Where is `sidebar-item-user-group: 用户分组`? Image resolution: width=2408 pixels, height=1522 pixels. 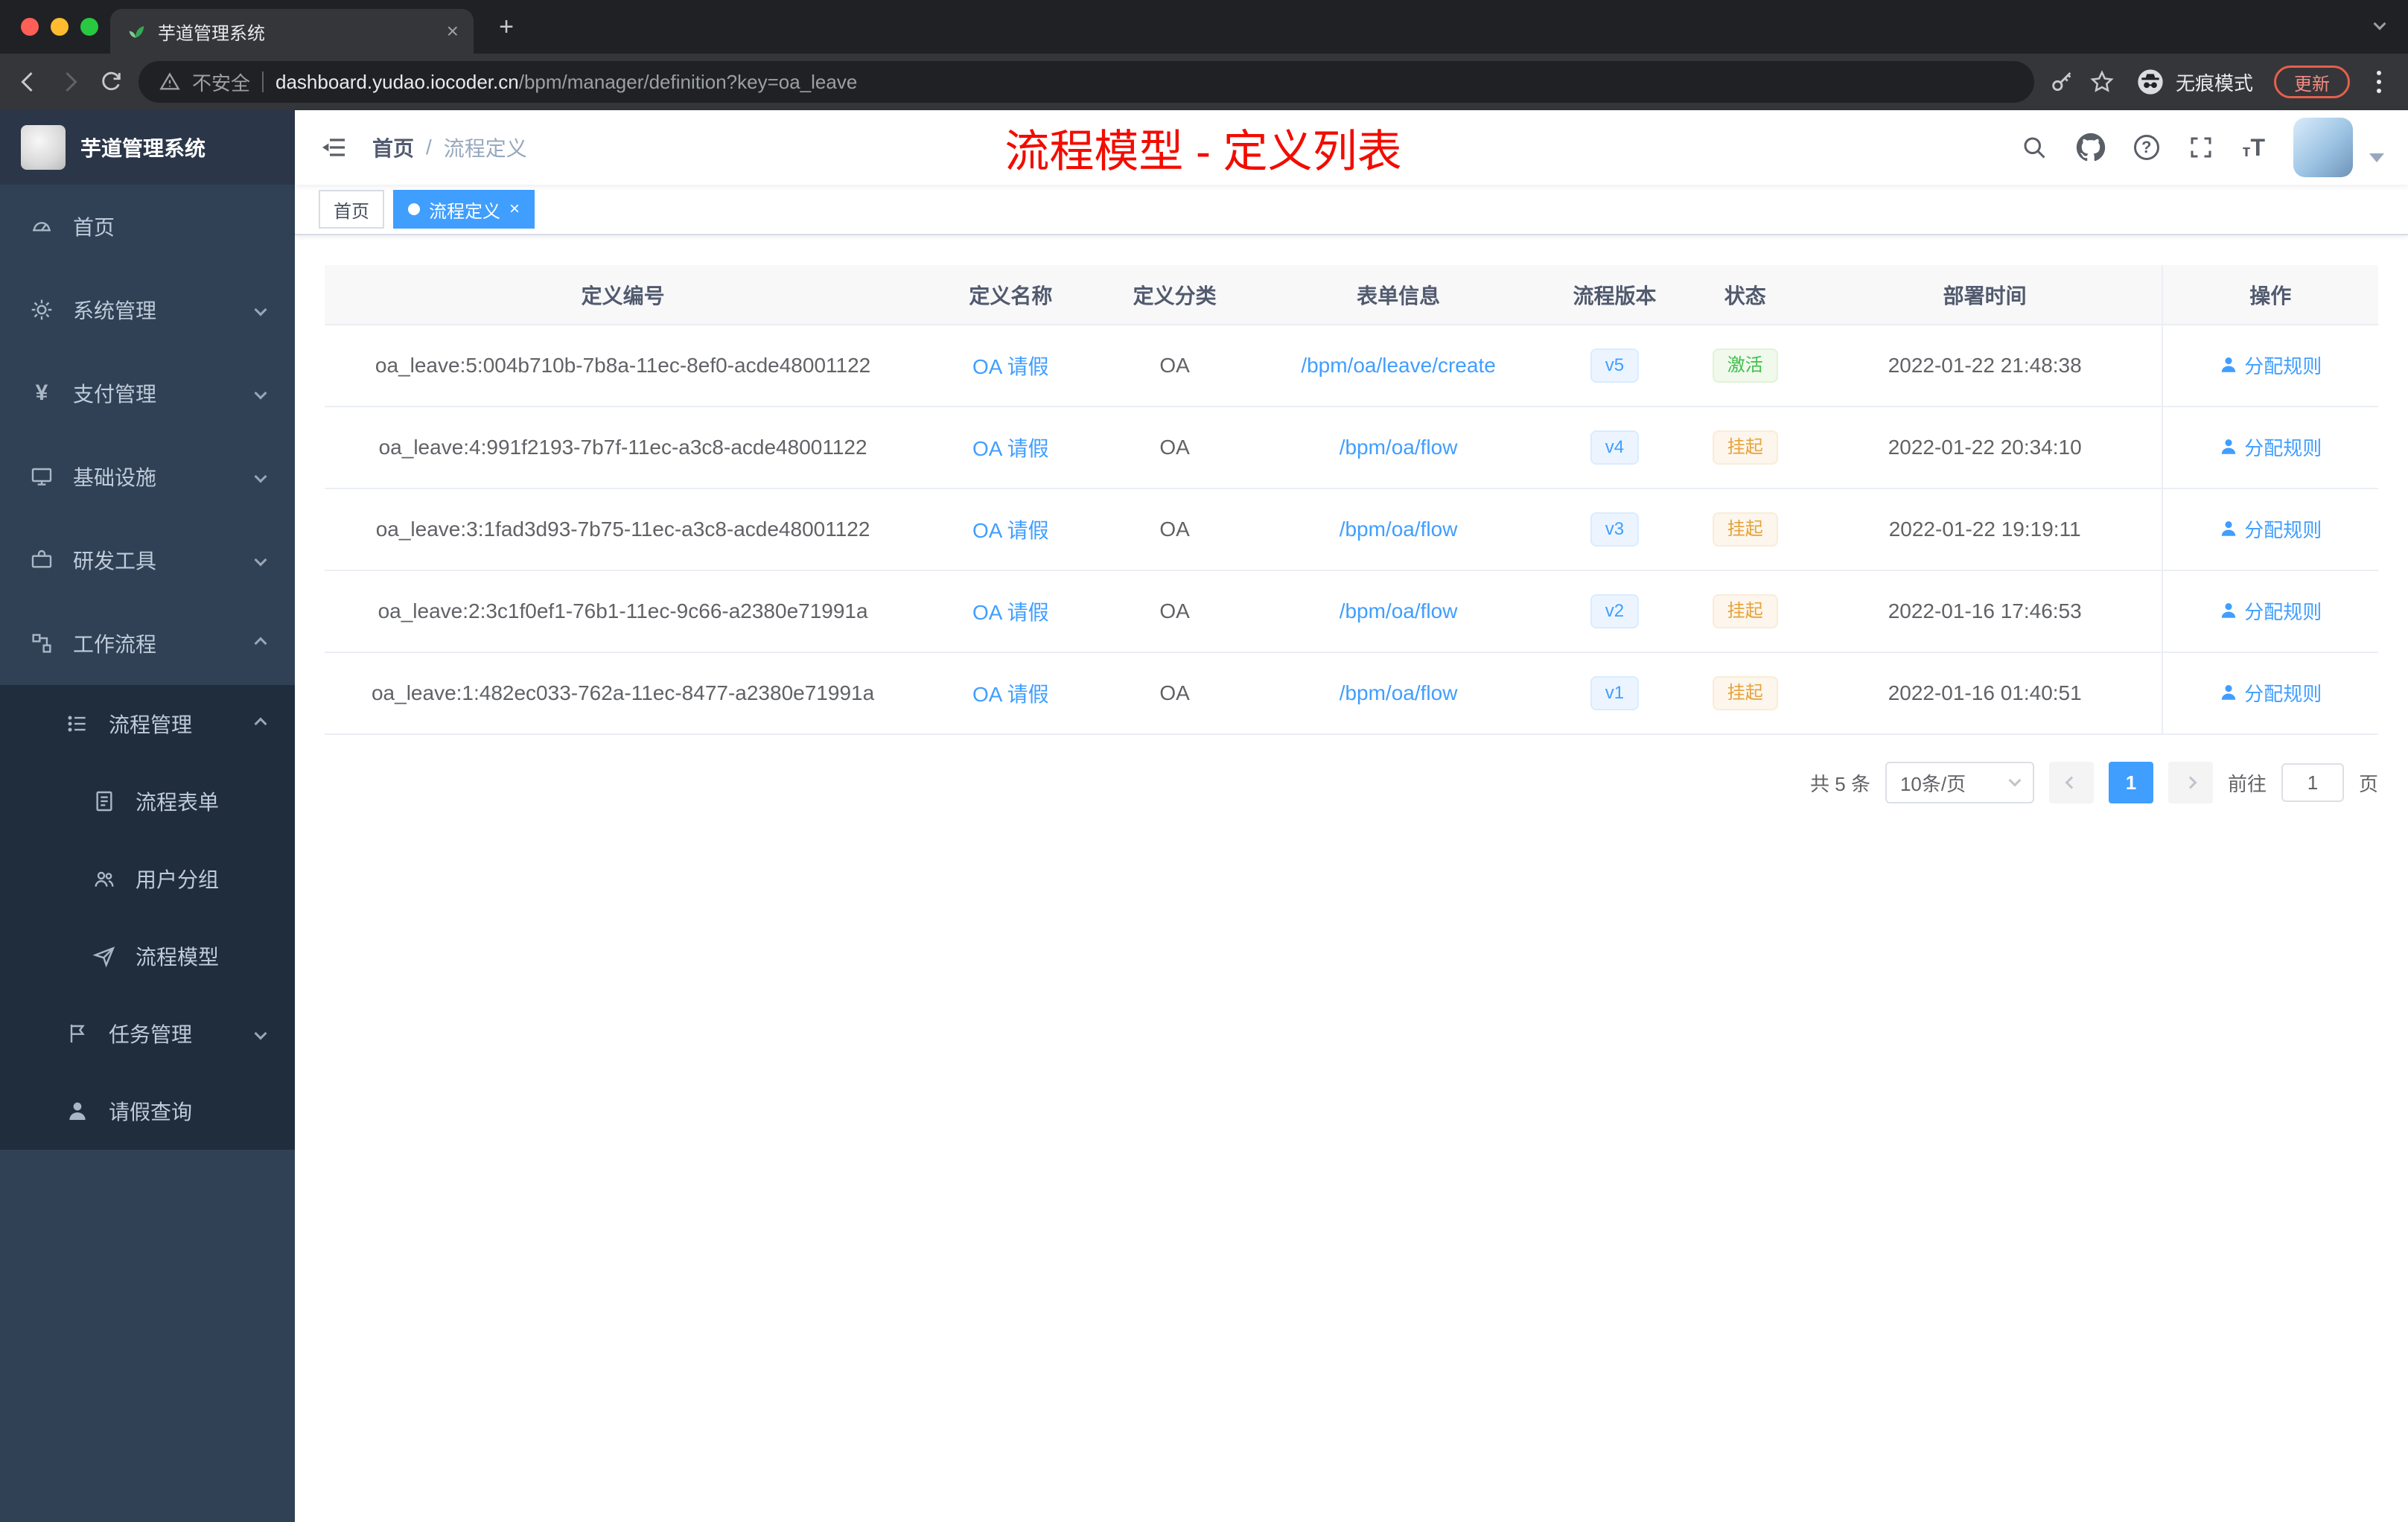 sidebar-item-user-group: 用户分组 is located at coordinates (147, 878).